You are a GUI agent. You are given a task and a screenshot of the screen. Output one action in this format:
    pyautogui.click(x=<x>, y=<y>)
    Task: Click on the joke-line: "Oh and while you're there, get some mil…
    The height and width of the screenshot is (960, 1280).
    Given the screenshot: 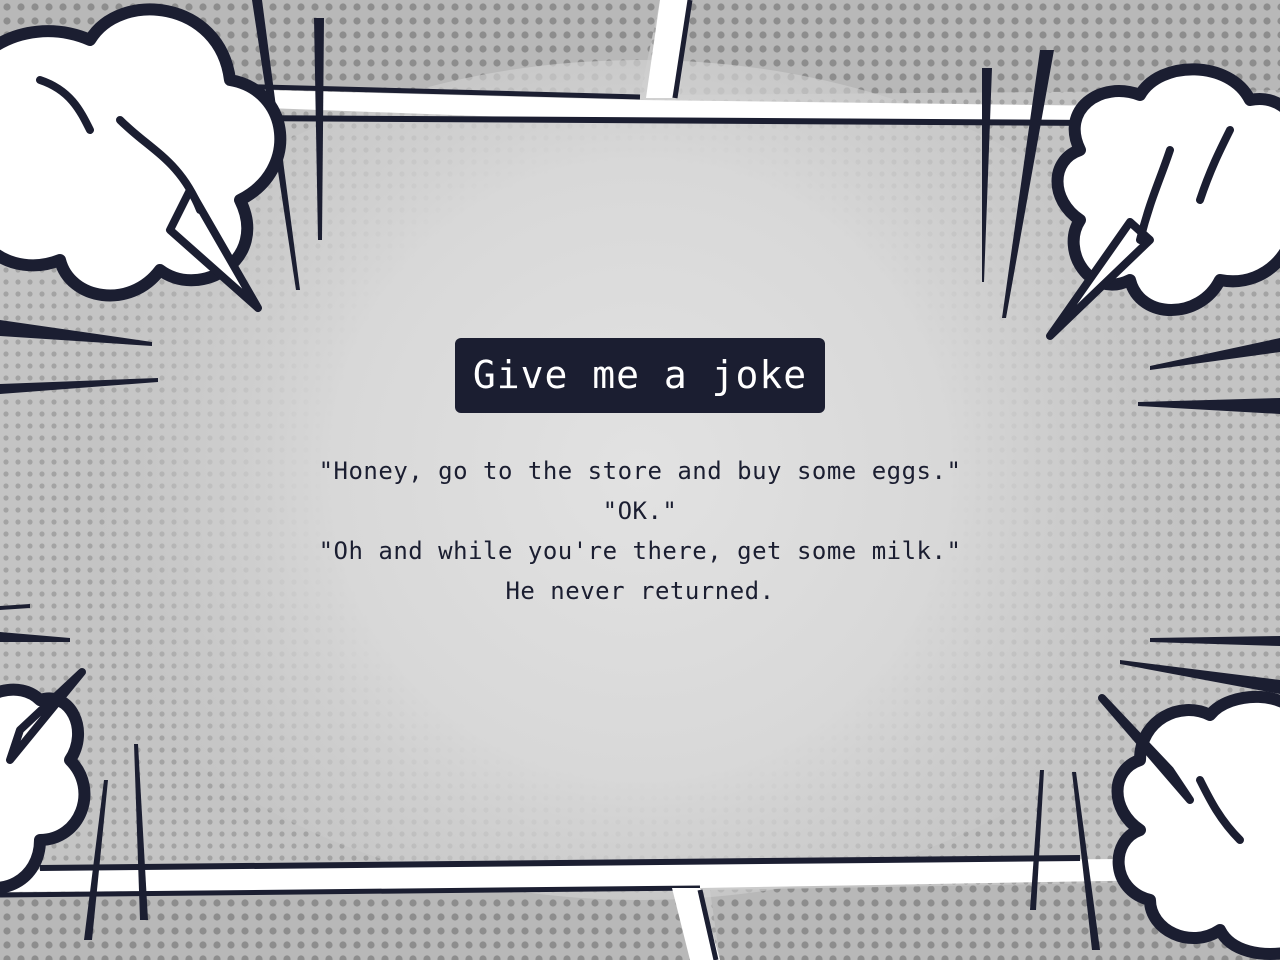 What is the action you would take?
    pyautogui.click(x=640, y=551)
    